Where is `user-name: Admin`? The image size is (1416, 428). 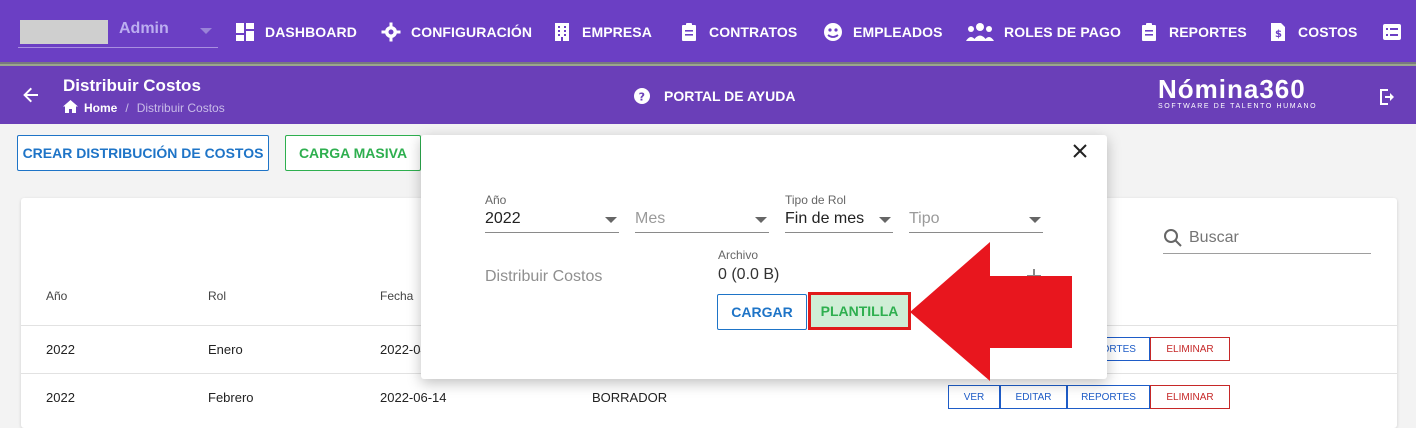 user-name: Admin is located at coordinates (144, 28).